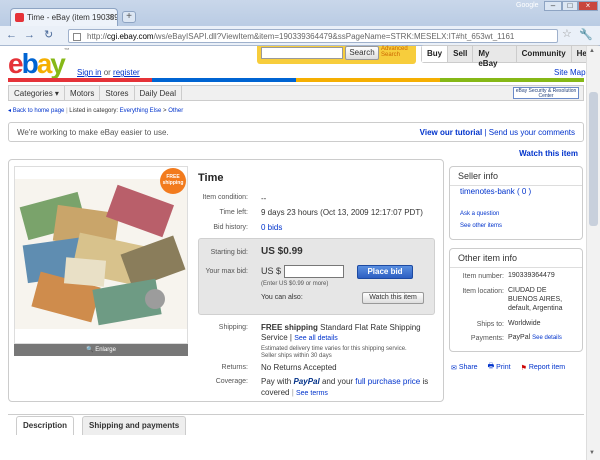 The image size is (600, 460). What do you see at coordinates (503, 367) in the screenshot?
I see `print-label: Print` at bounding box center [503, 367].